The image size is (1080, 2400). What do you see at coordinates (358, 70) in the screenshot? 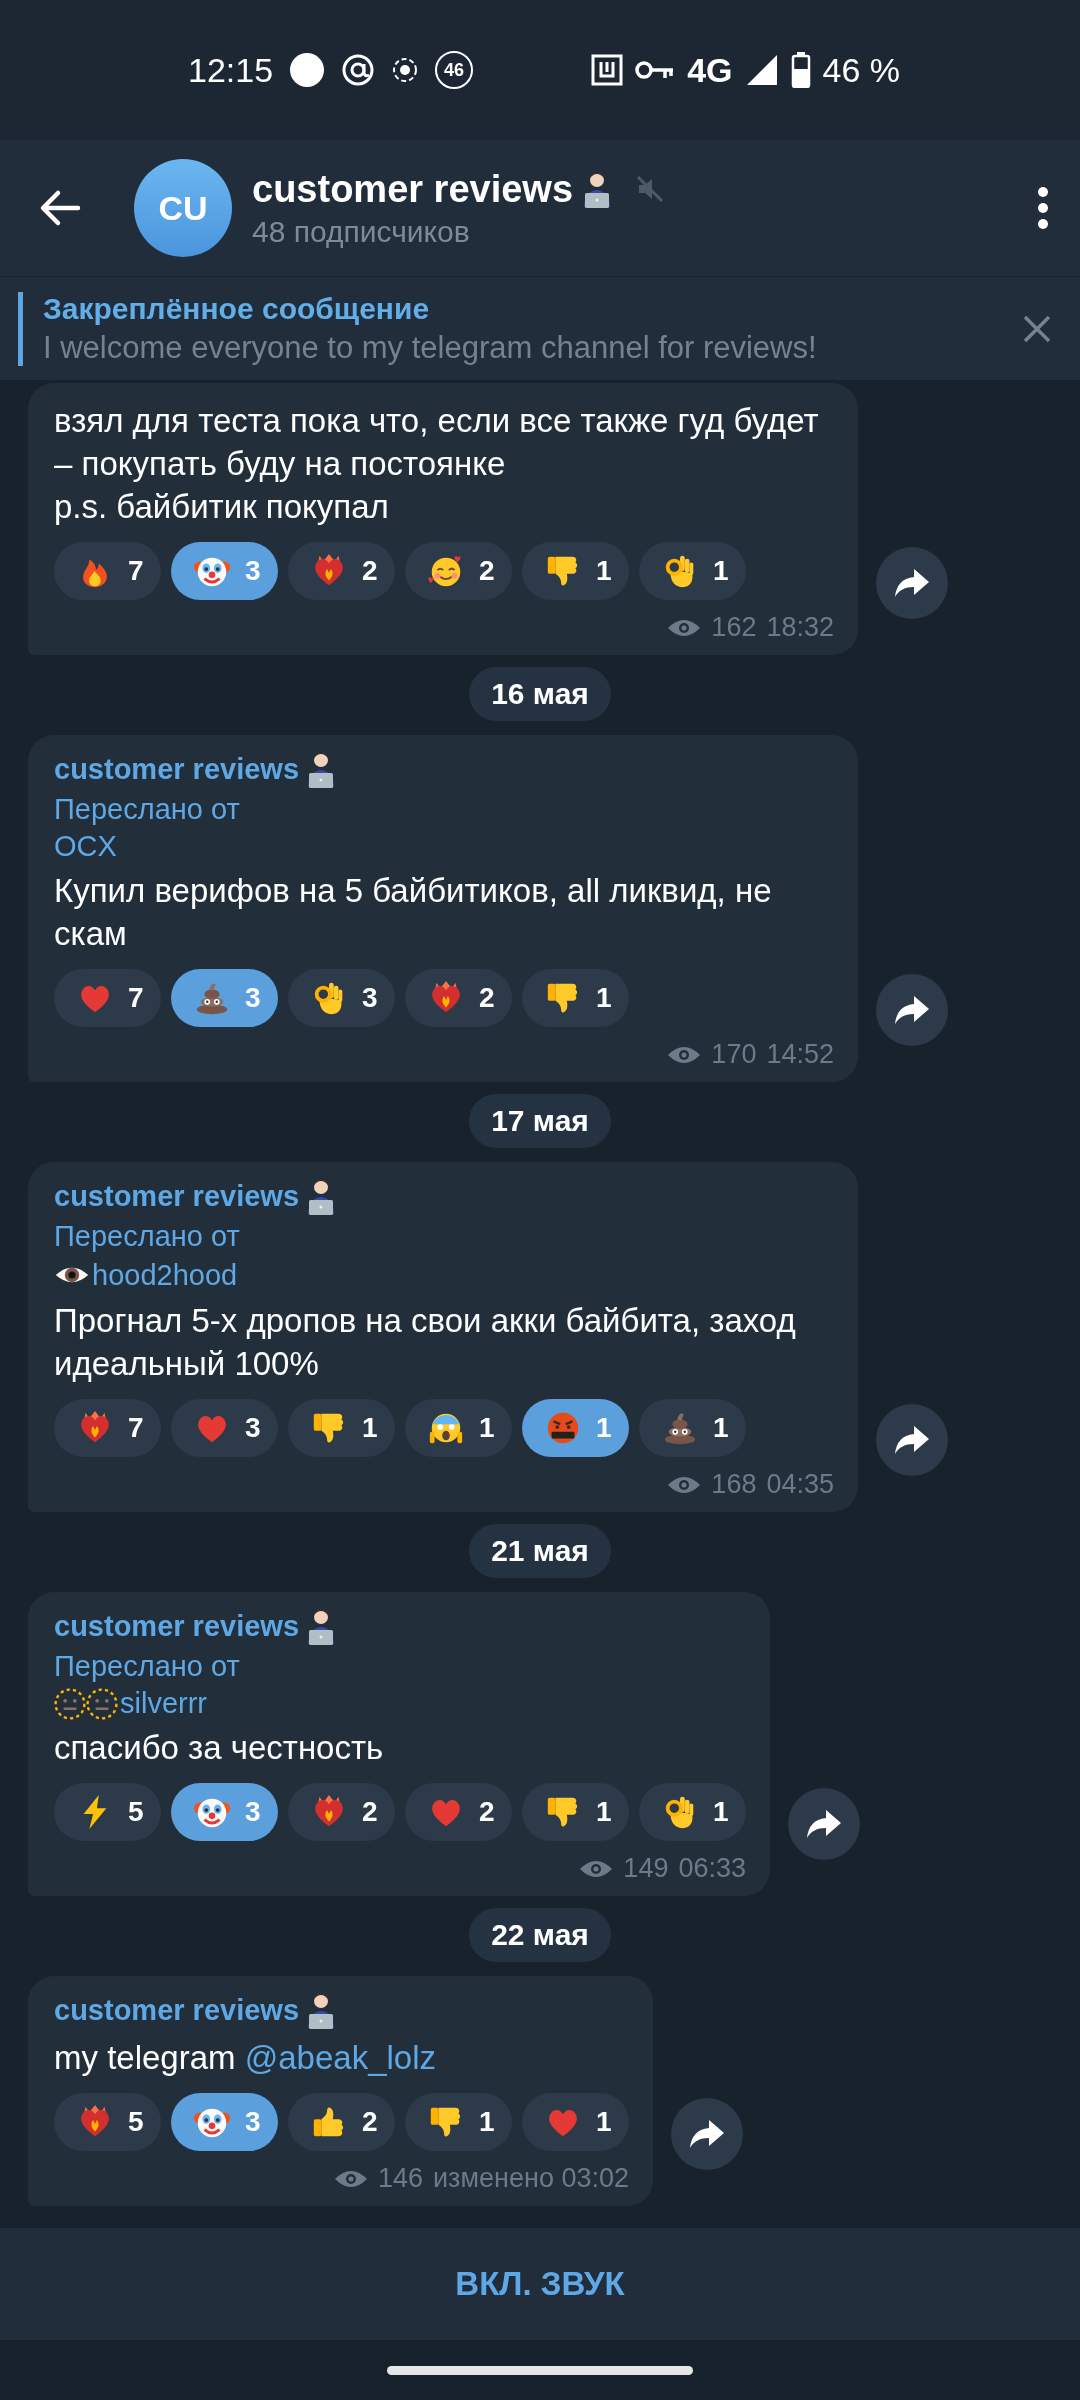
I see `at-sign-icon` at bounding box center [358, 70].